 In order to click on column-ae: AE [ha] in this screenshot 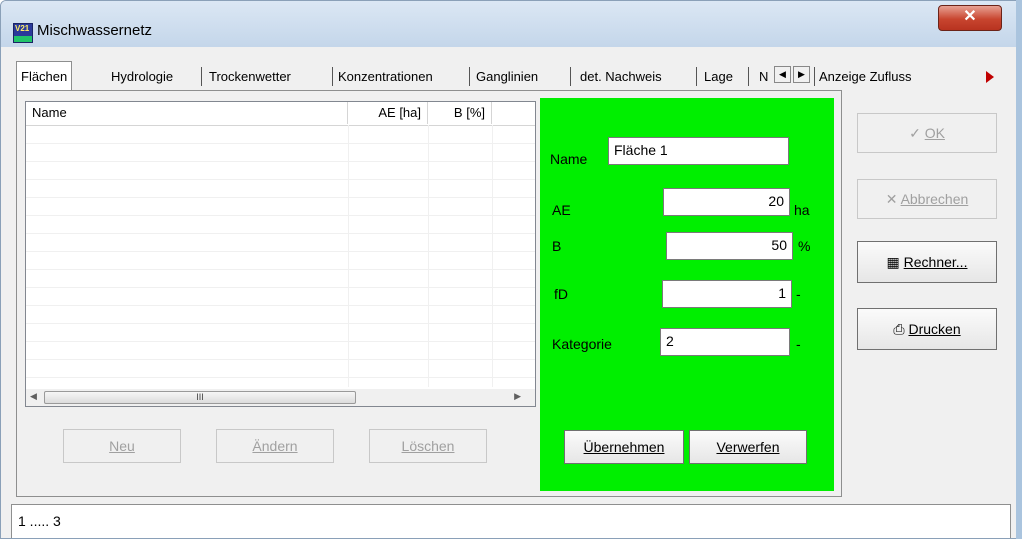, I will do `click(388, 113)`.